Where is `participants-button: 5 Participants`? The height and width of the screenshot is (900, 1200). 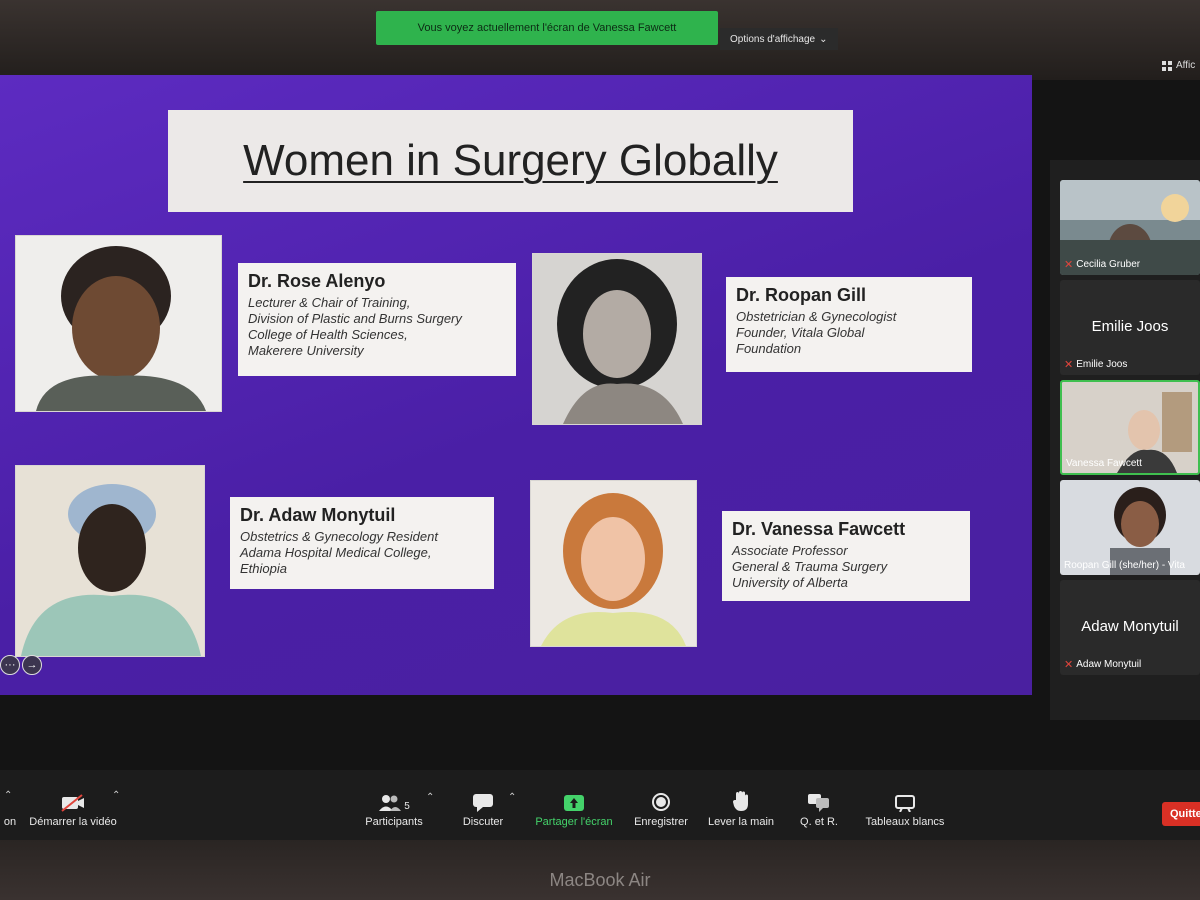 participants-button: 5 Participants is located at coordinates (394, 808).